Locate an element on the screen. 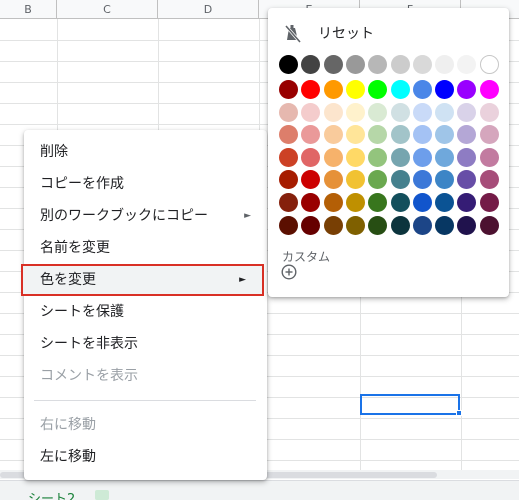 Image resolution: width=519 pixels, height=500 pixels. menu-item-change-color: 色を変更 ► is located at coordinates (142, 280).